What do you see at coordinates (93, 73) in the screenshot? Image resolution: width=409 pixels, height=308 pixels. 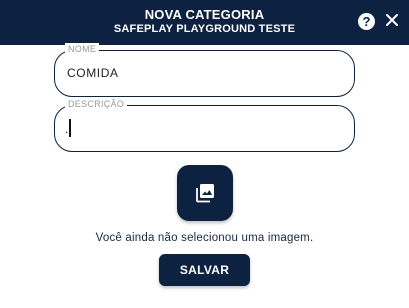 I see `name-field-value: COMIDA` at bounding box center [93, 73].